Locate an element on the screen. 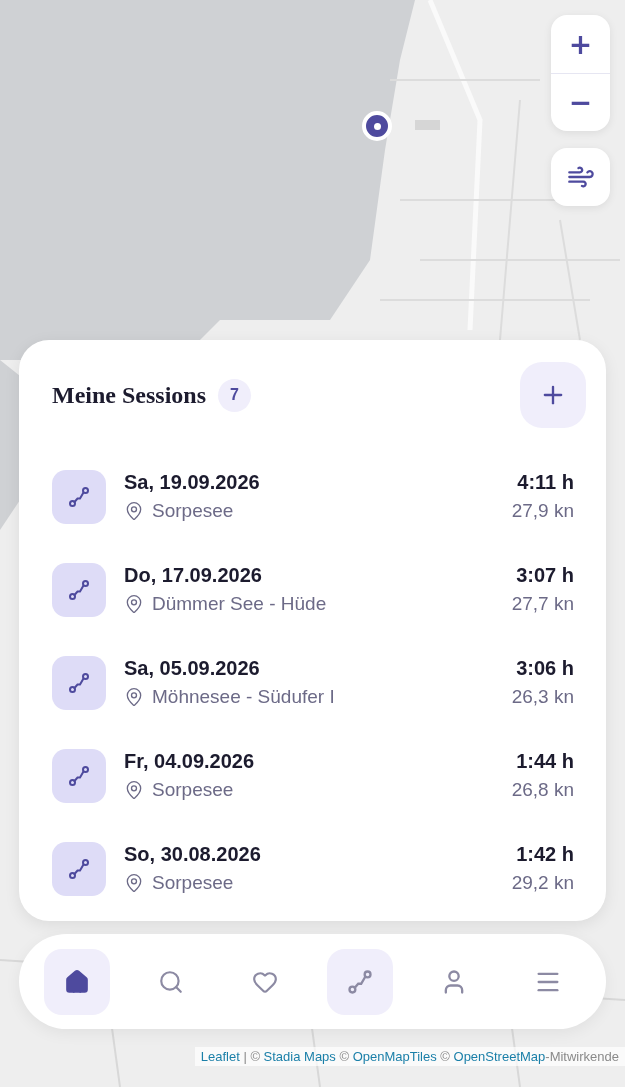  wind-button is located at coordinates (580, 177).